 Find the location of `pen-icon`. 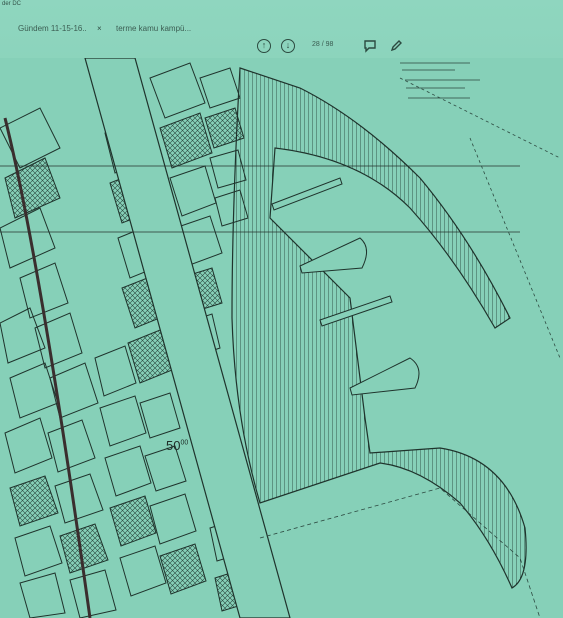

pen-icon is located at coordinates (396, 46).